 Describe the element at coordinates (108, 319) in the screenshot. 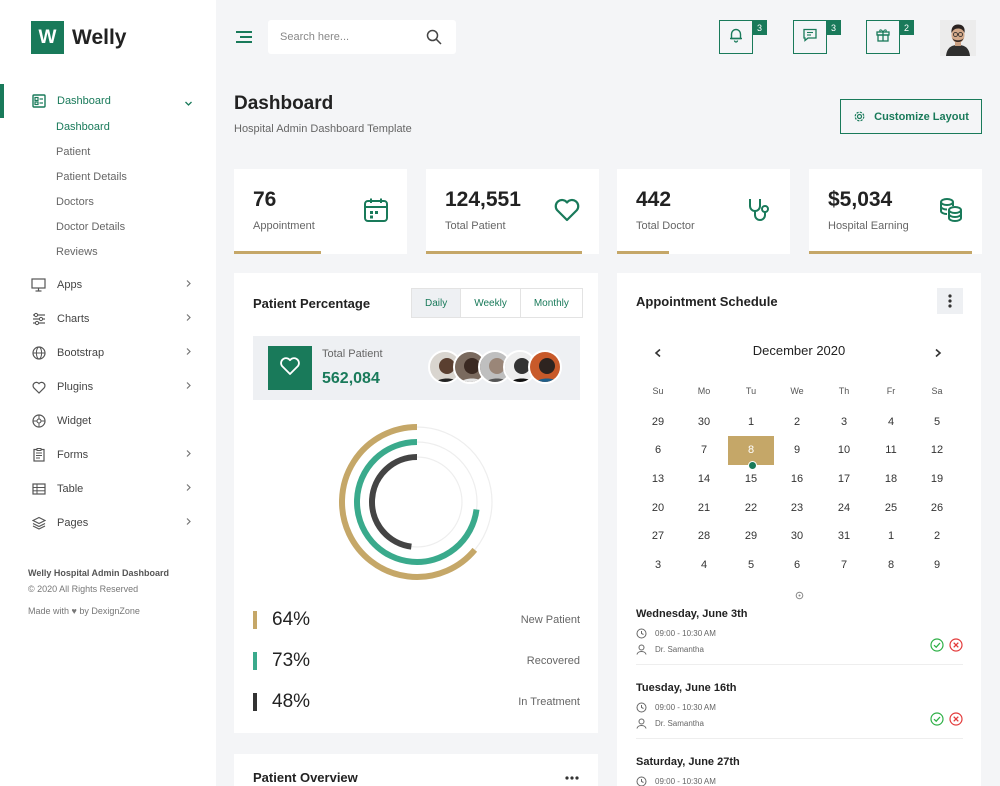

I see `sidebar-item-charts: Charts` at that location.